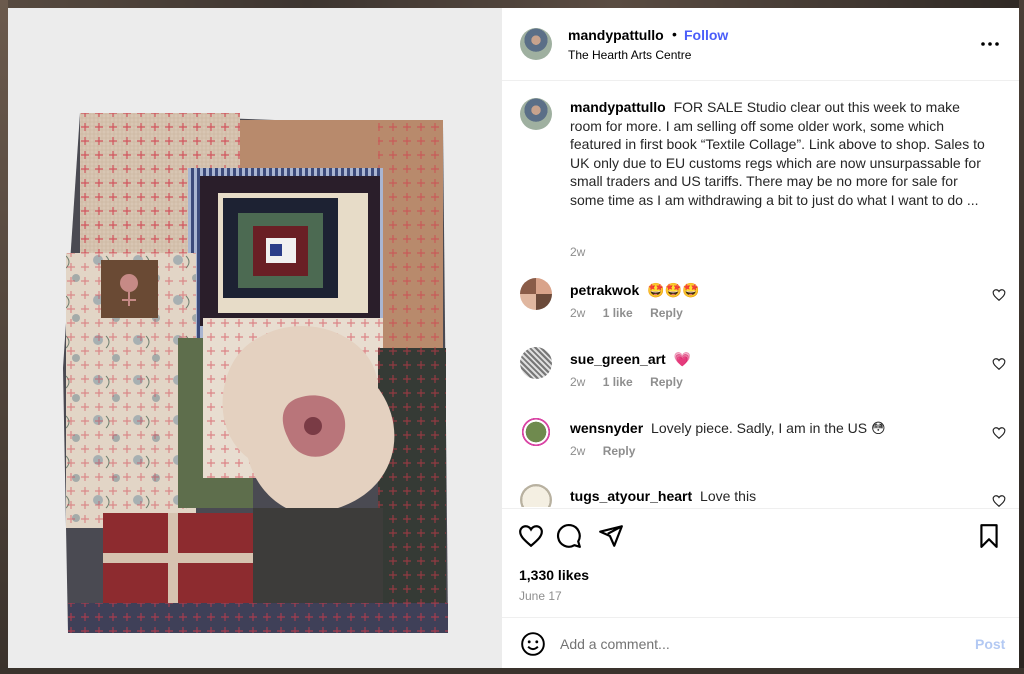 This screenshot has height=674, width=1024. What do you see at coordinates (540, 596) in the screenshot?
I see `post-date: June 17` at bounding box center [540, 596].